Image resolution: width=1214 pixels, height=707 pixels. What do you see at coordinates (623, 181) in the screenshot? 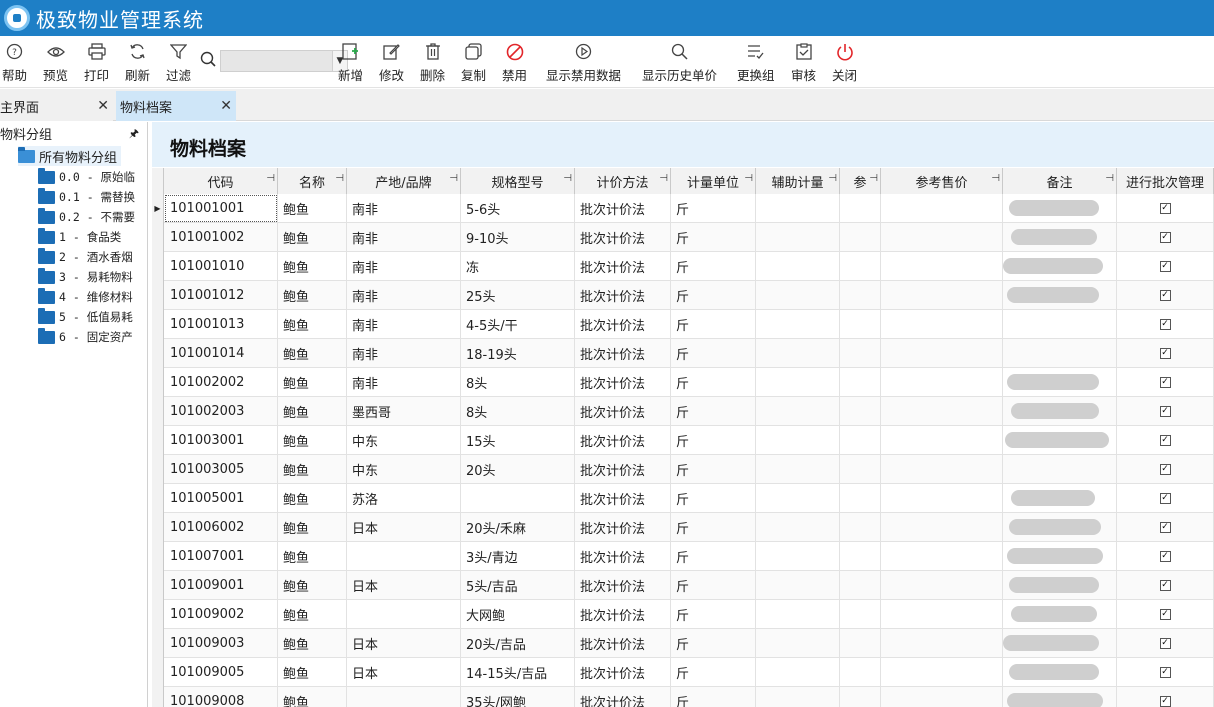
I see `column-header: 计价方法 ⊣` at bounding box center [623, 181].